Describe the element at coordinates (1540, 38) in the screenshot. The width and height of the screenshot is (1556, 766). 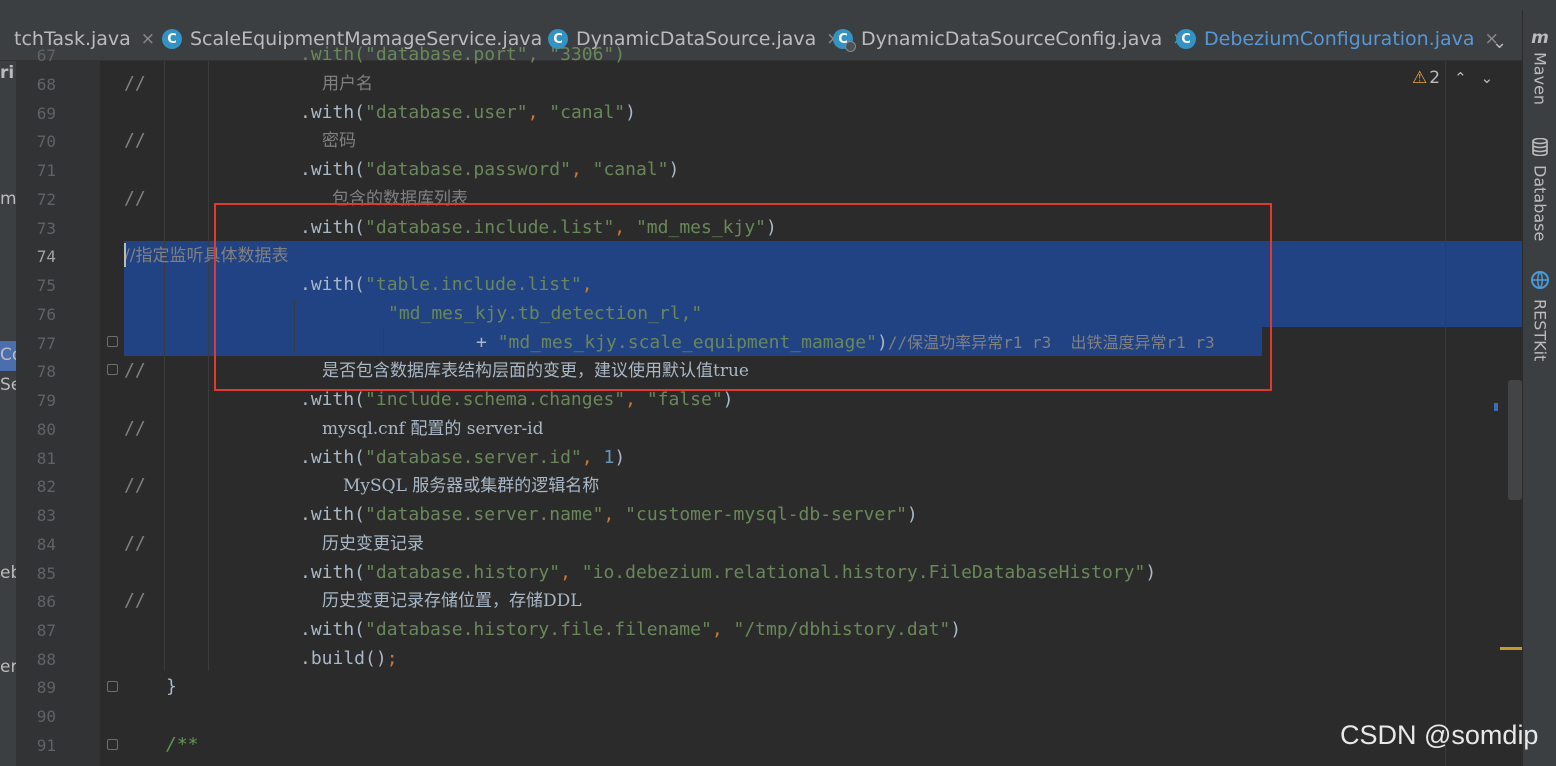
I see `maven-icon: m` at that location.